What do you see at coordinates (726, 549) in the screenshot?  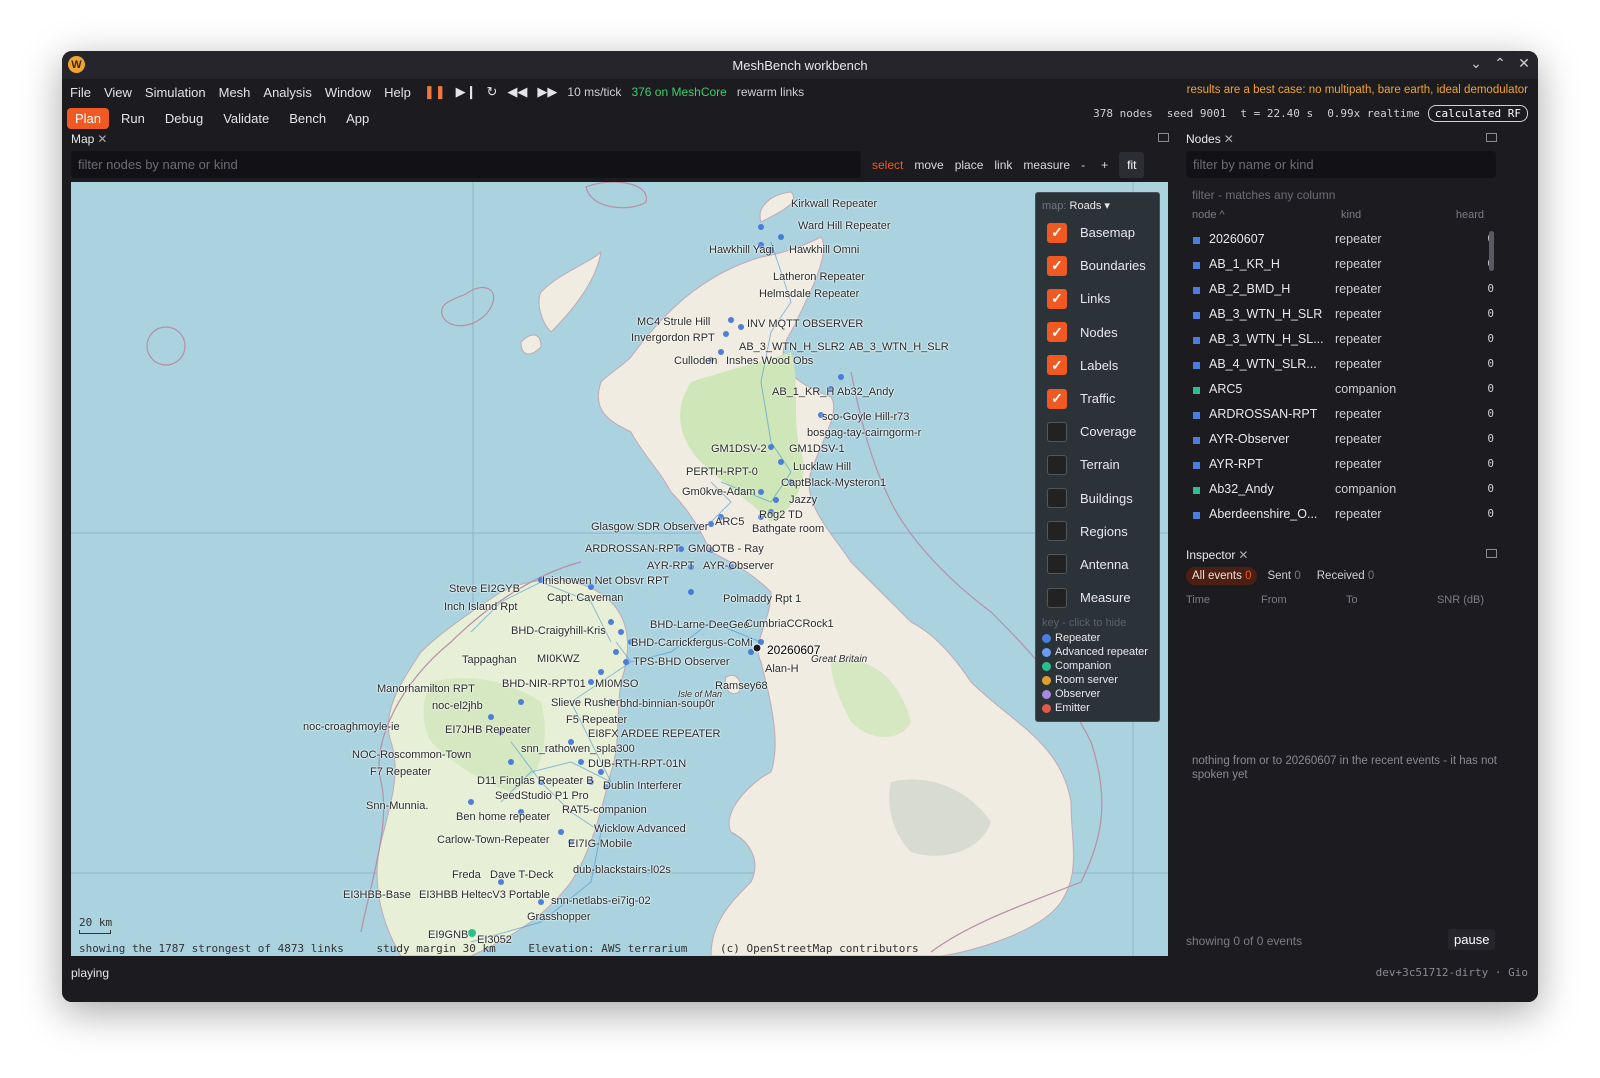 I see `node-label: GM0OTB - Ray` at bounding box center [726, 549].